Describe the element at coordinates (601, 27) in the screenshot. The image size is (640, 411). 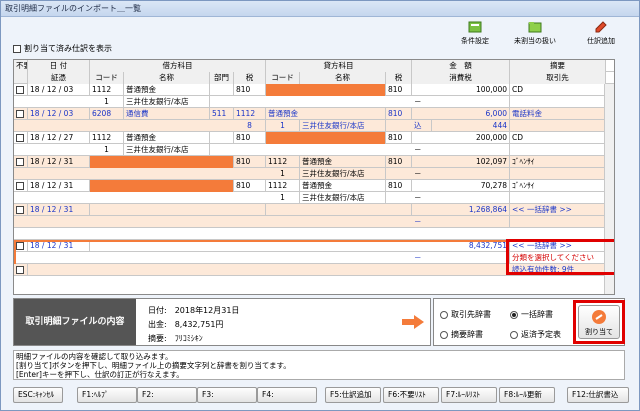
I see `pencil-icon` at that location.